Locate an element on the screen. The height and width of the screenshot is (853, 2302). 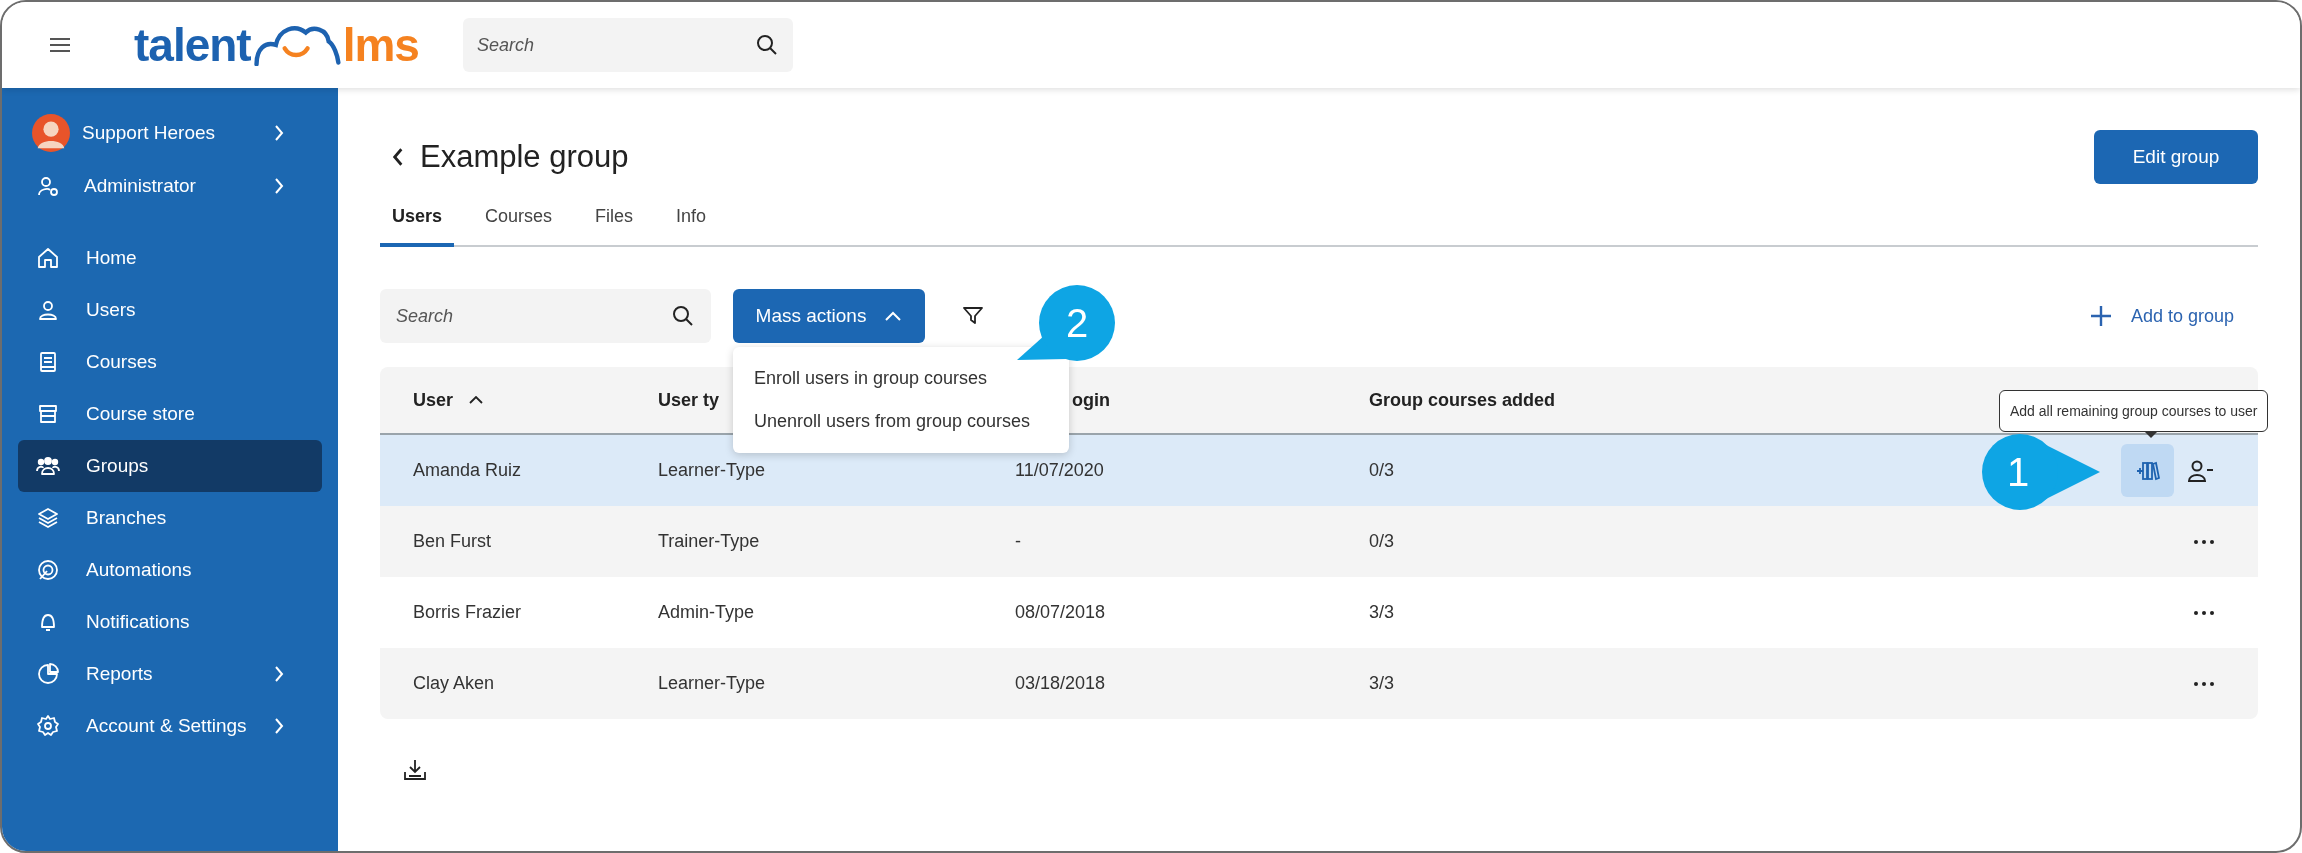
table-row: Ben Furst Trainer-Type - 0/3 is located at coordinates (1319, 541).